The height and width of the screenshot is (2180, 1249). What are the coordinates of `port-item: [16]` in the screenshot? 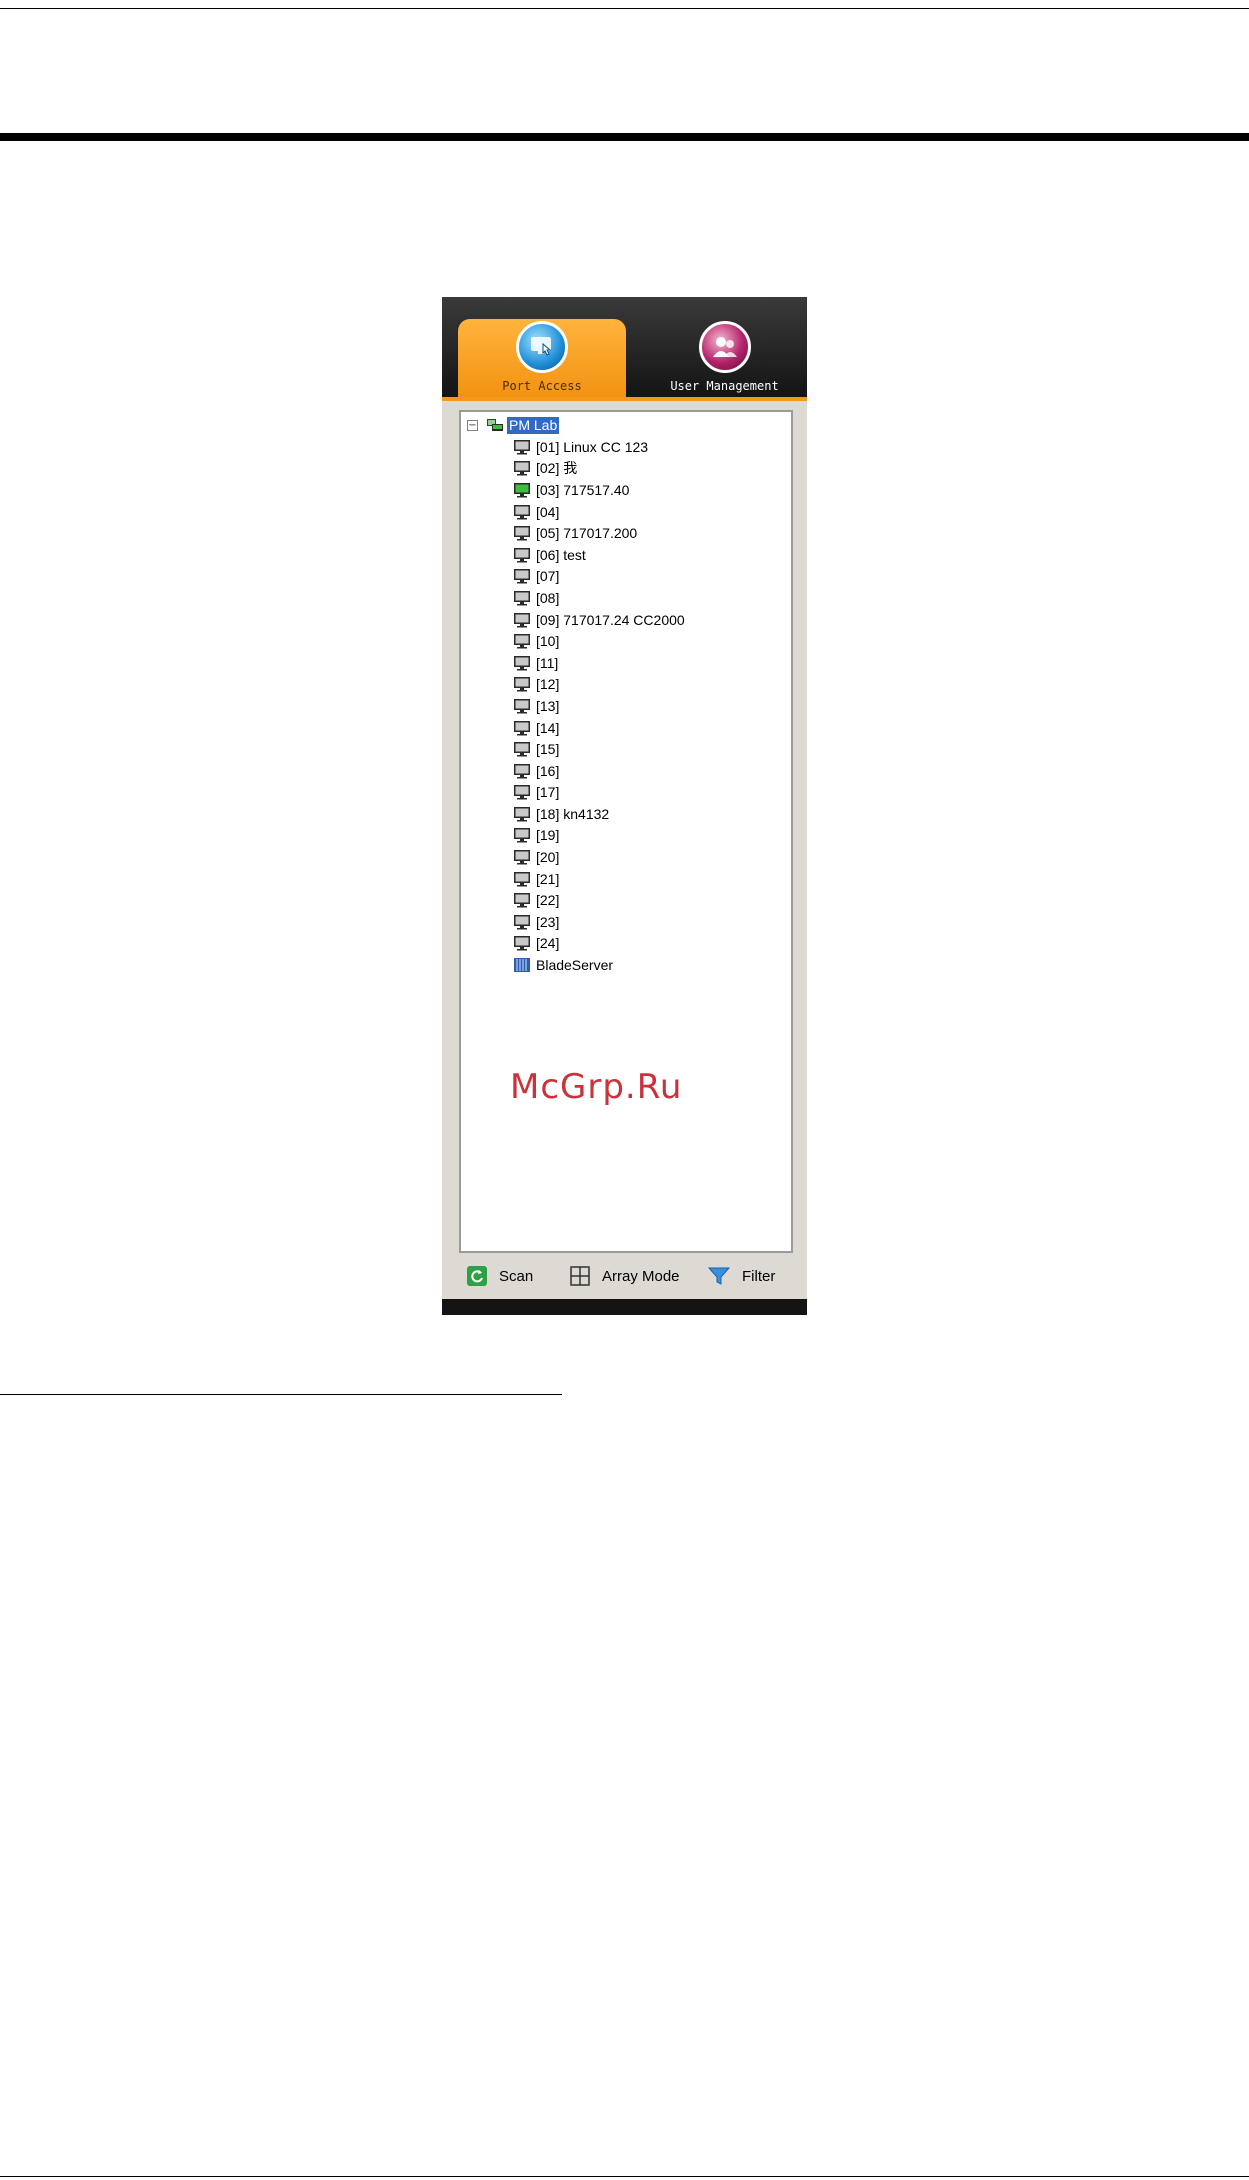 It's located at (599, 771).